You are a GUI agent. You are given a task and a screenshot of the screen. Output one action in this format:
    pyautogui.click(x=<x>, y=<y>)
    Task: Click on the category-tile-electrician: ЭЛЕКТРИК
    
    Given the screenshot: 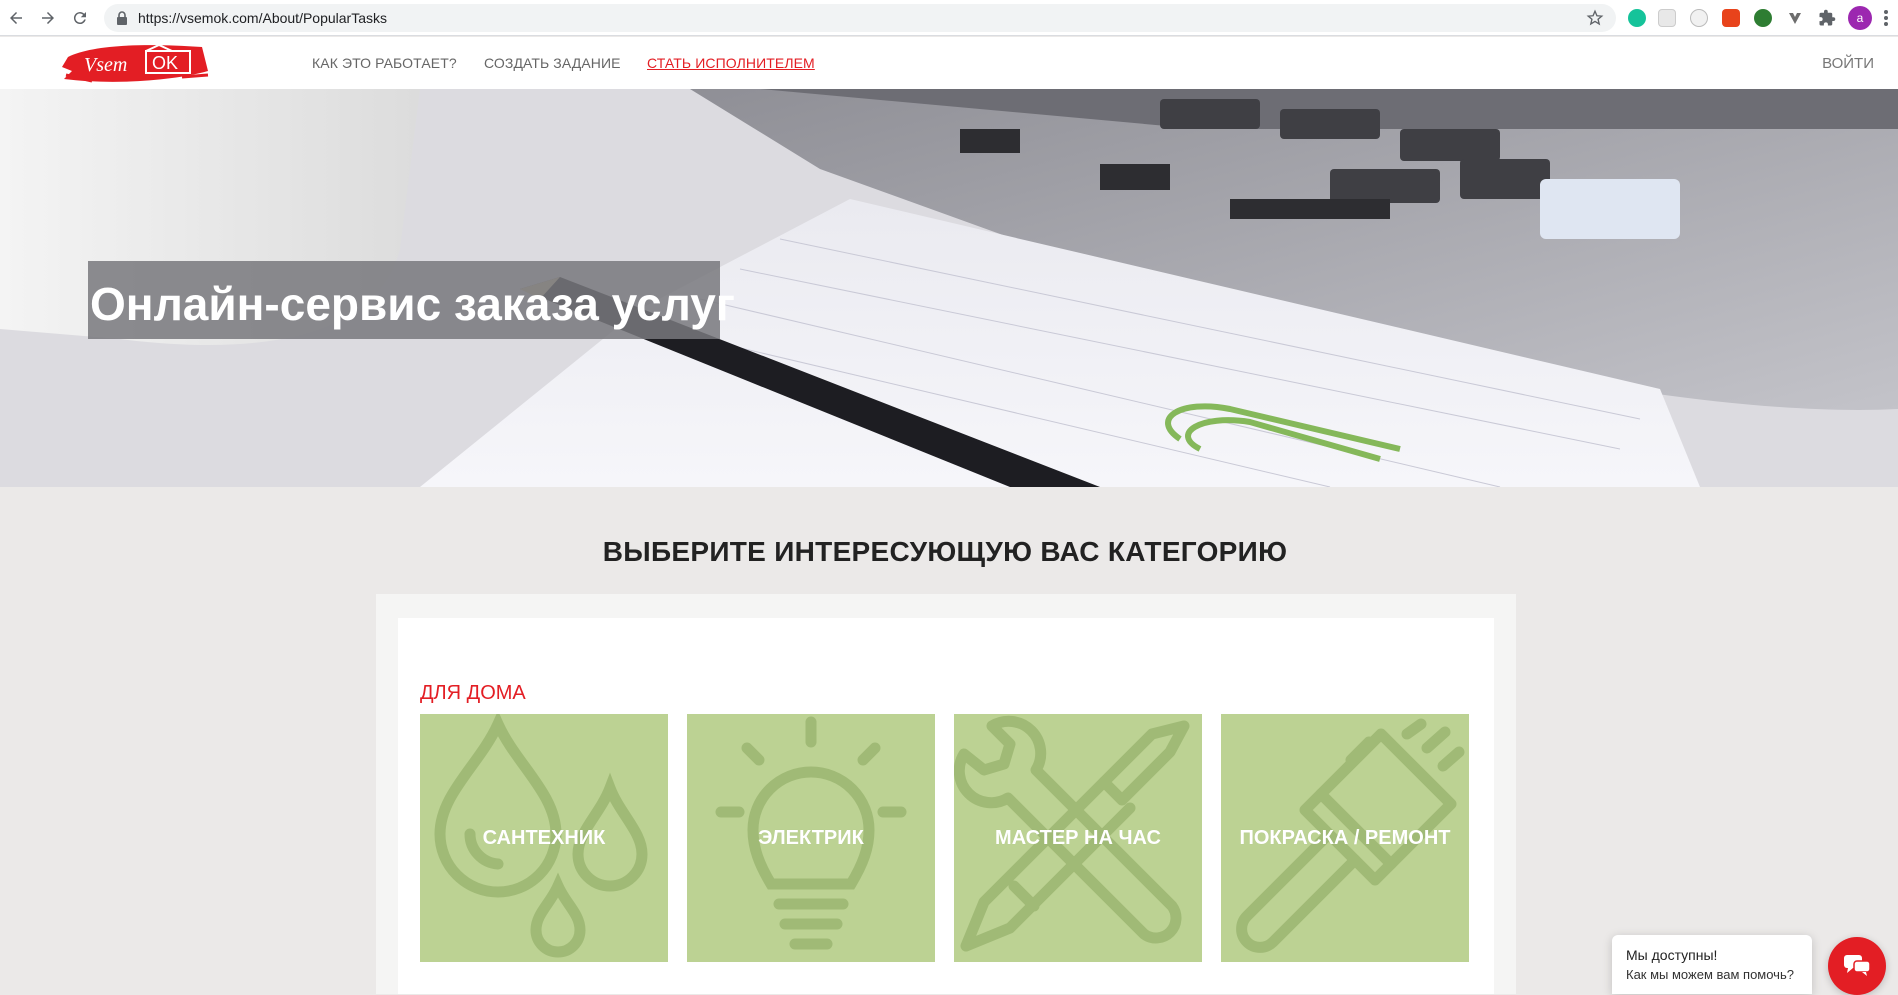 What is the action you would take?
    pyautogui.click(x=811, y=838)
    